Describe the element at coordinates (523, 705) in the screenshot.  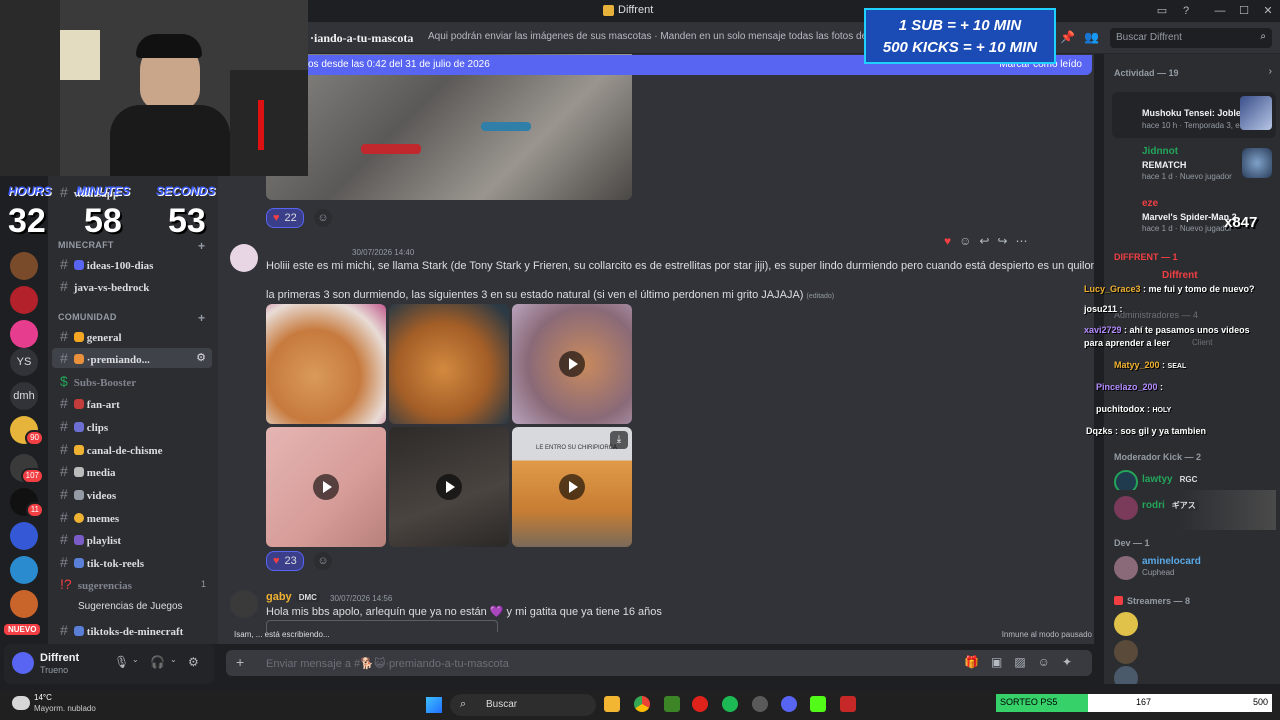
I see `taskbar-search: ⌕ Buscar` at that location.